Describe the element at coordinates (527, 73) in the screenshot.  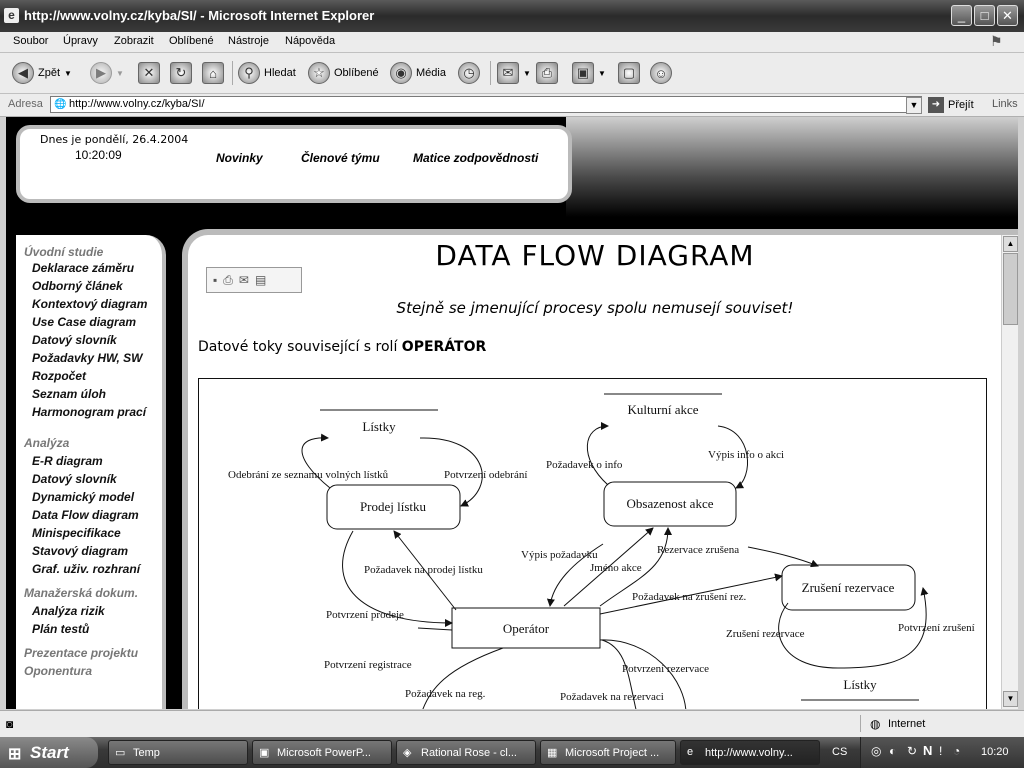
I see `mail-dropdown-icon: ▼` at that location.